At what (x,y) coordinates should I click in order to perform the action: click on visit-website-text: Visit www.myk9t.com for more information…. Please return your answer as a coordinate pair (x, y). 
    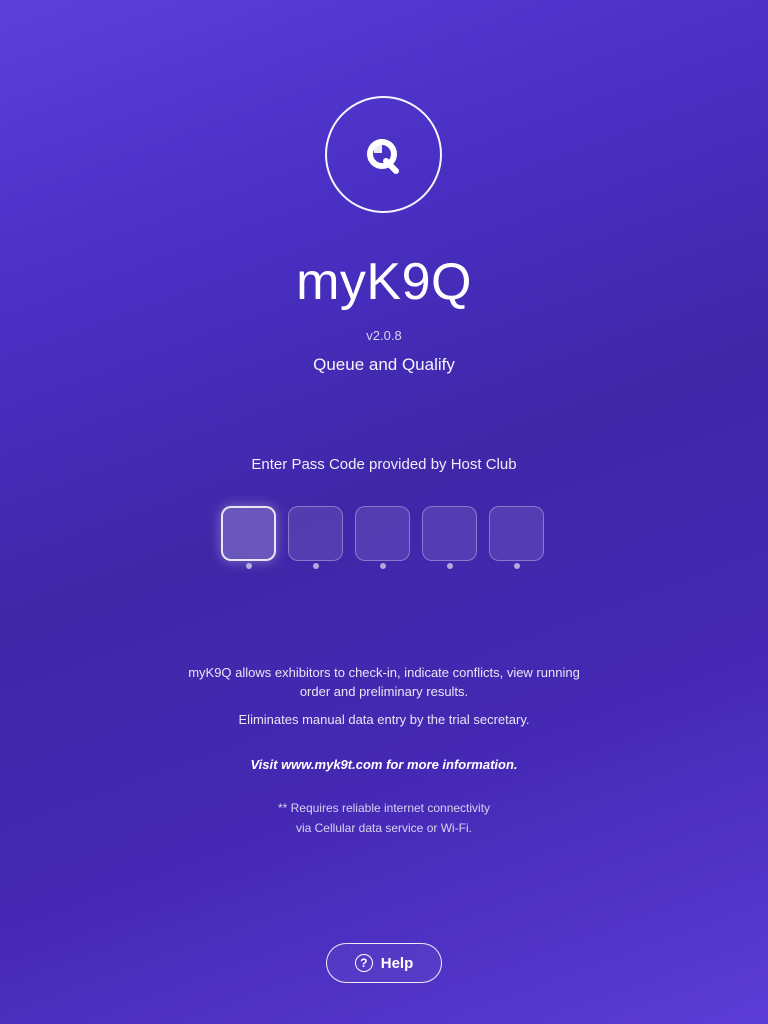
    Looking at the image, I should click on (384, 764).